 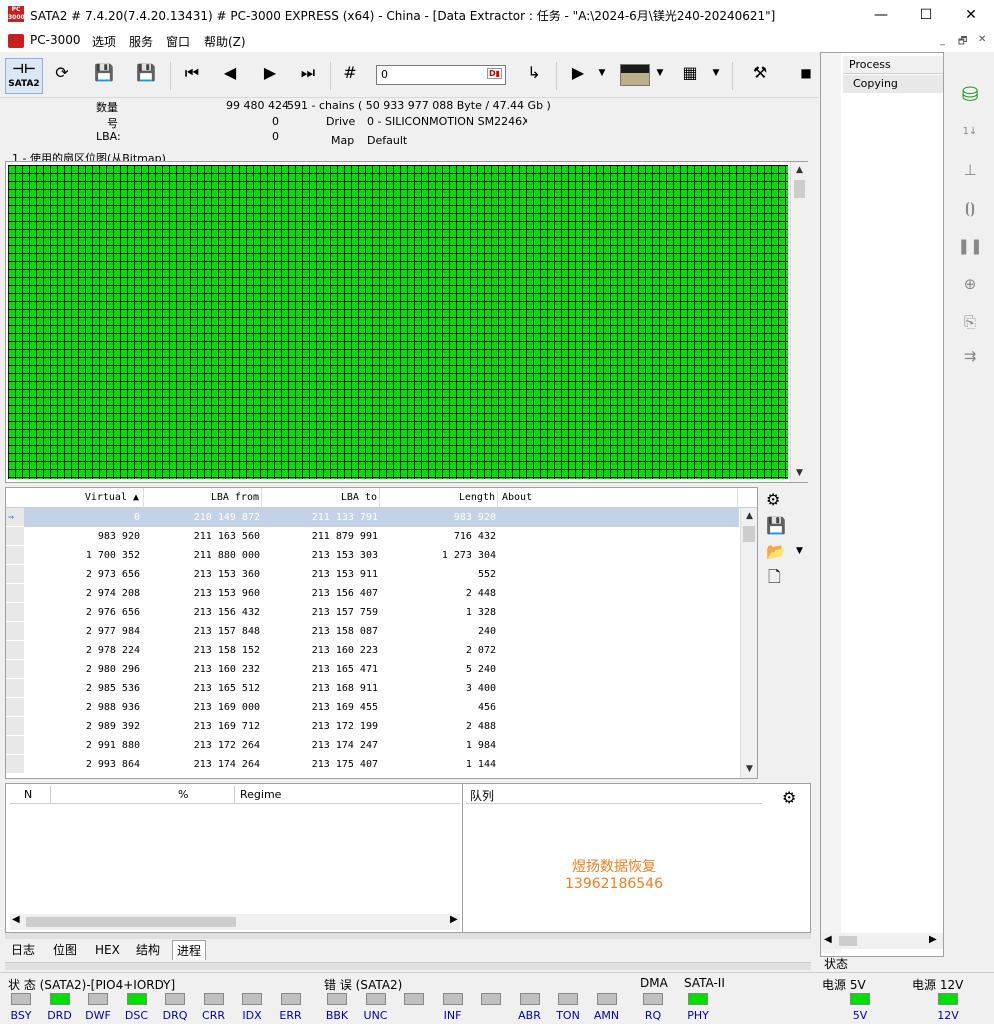 What do you see at coordinates (635, 75) in the screenshot?
I see `image-mode-icon` at bounding box center [635, 75].